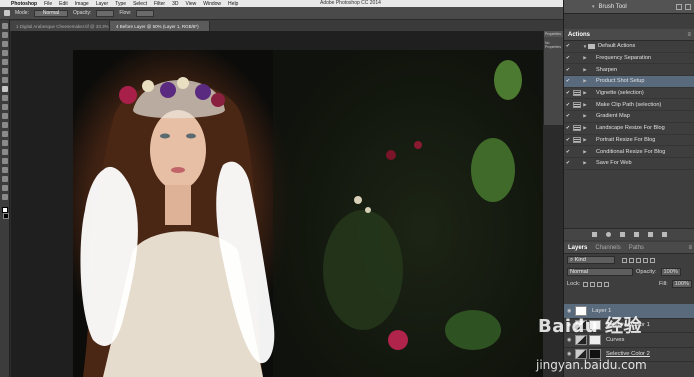 The height and width of the screenshot is (377, 694). What do you see at coordinates (4, 35) in the screenshot?
I see `marquee-tool-icon` at bounding box center [4, 35].